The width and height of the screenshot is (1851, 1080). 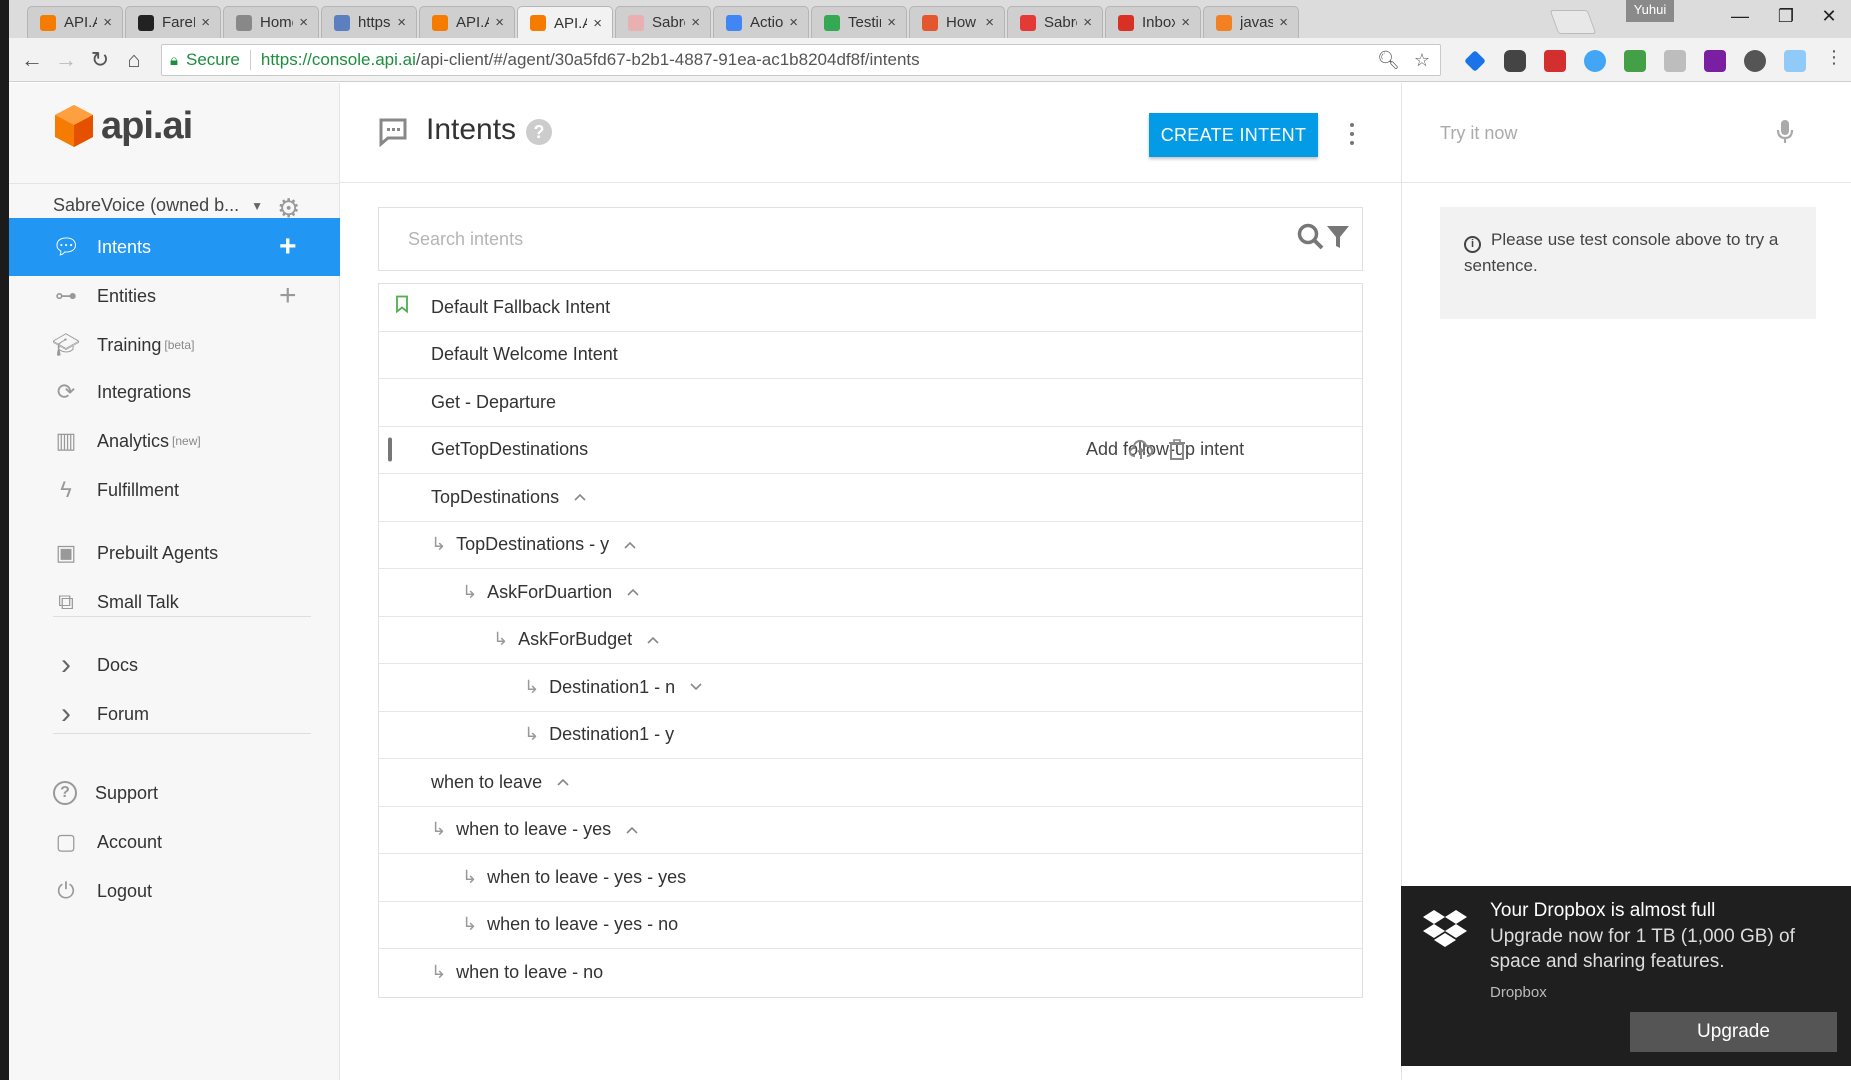 What do you see at coordinates (870, 545) in the screenshot?
I see `intent-row: ↳ TopDestinations - y` at bounding box center [870, 545].